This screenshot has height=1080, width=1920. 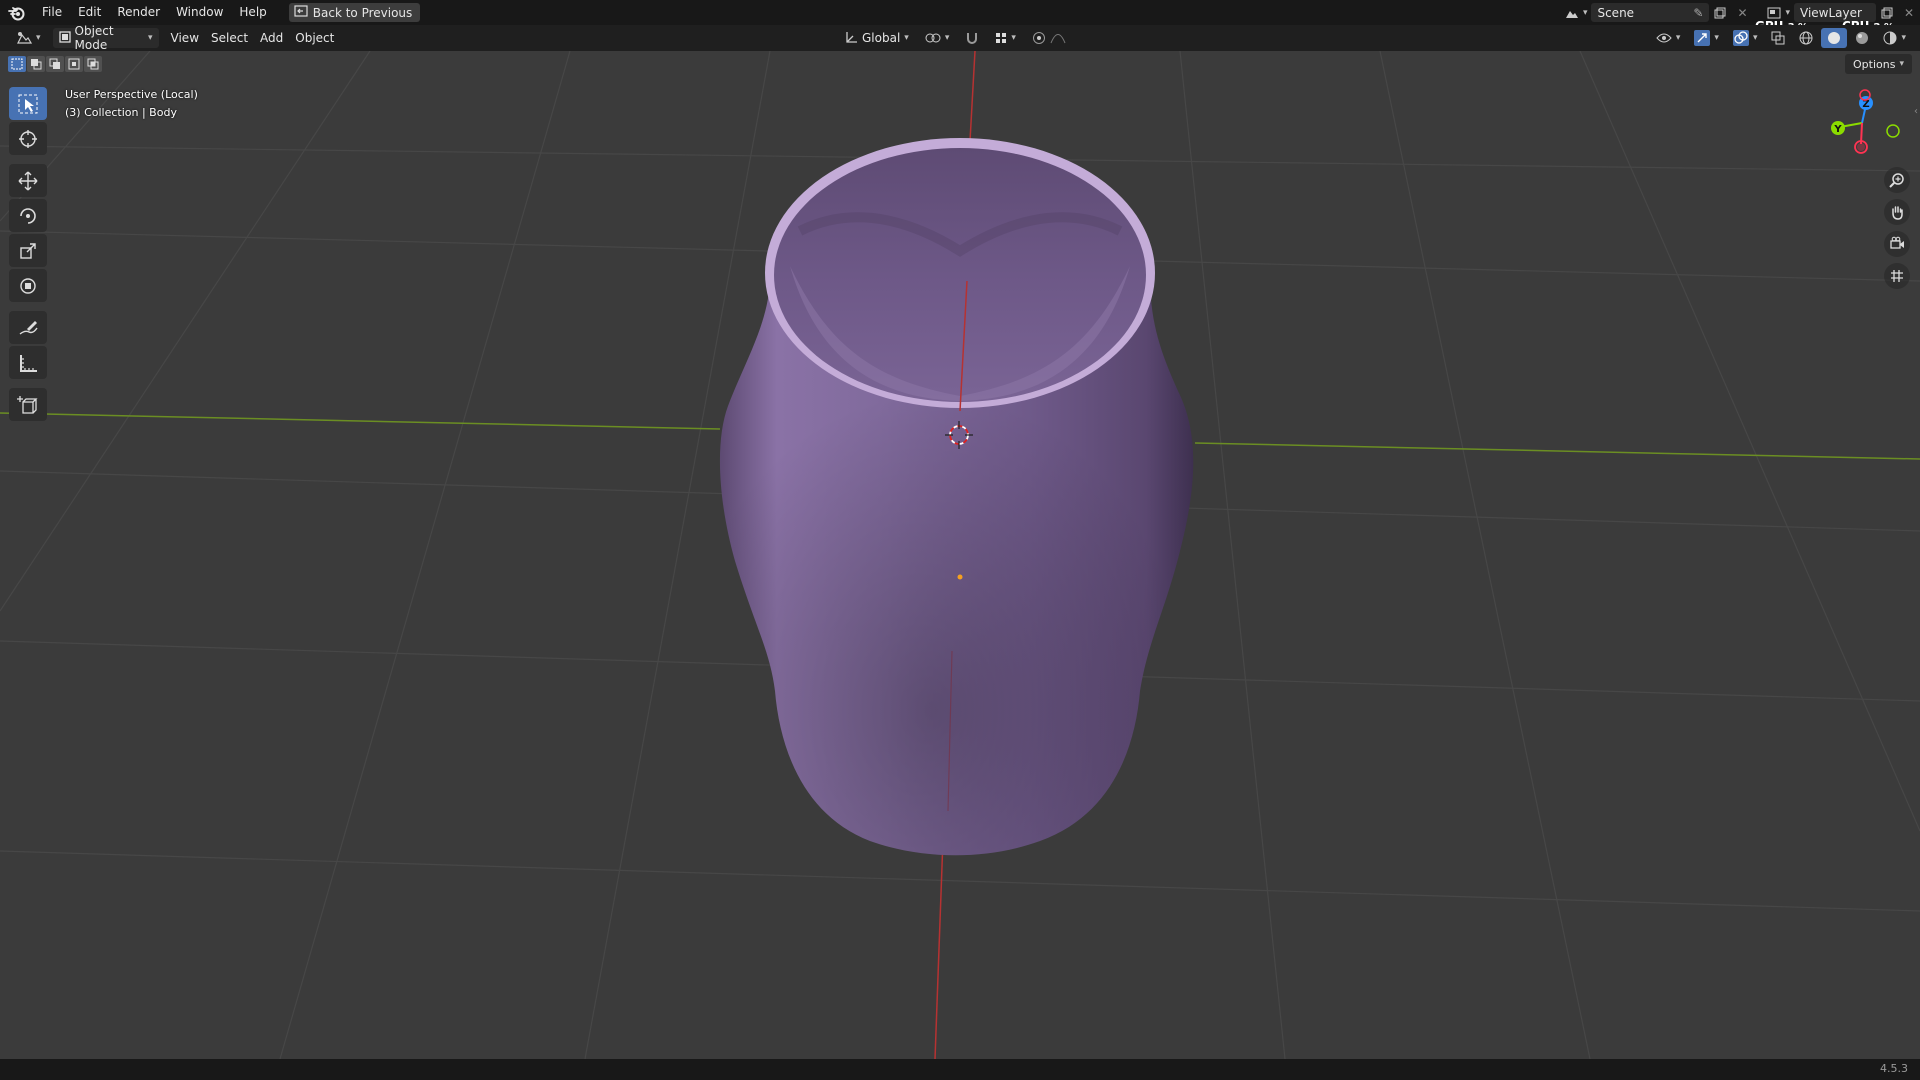 I want to click on measure-ruler-icon, so click(x=28, y=363).